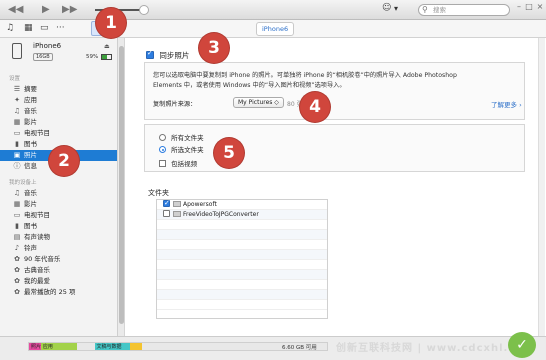 This screenshot has height=360, width=546. I want to click on sidebar-device-item-label: 古典音乐, so click(37, 270).